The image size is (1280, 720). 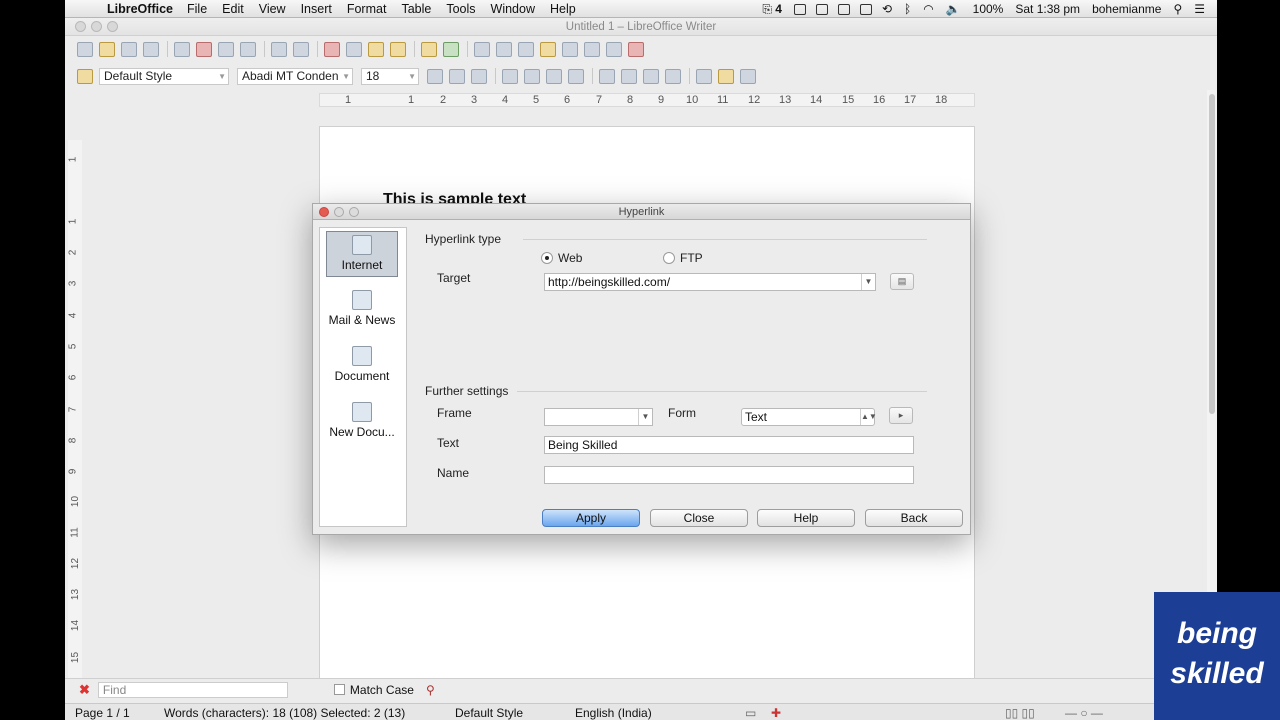 I want to click on styles-formatting-icon, so click(x=85, y=76).